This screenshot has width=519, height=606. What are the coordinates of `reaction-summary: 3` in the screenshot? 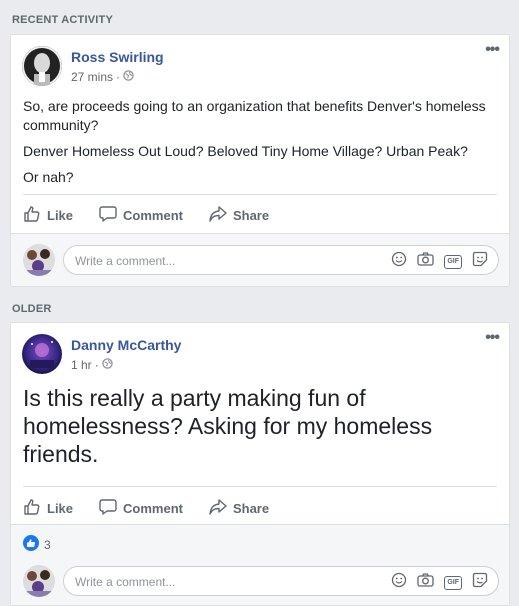 It's located at (37, 544).